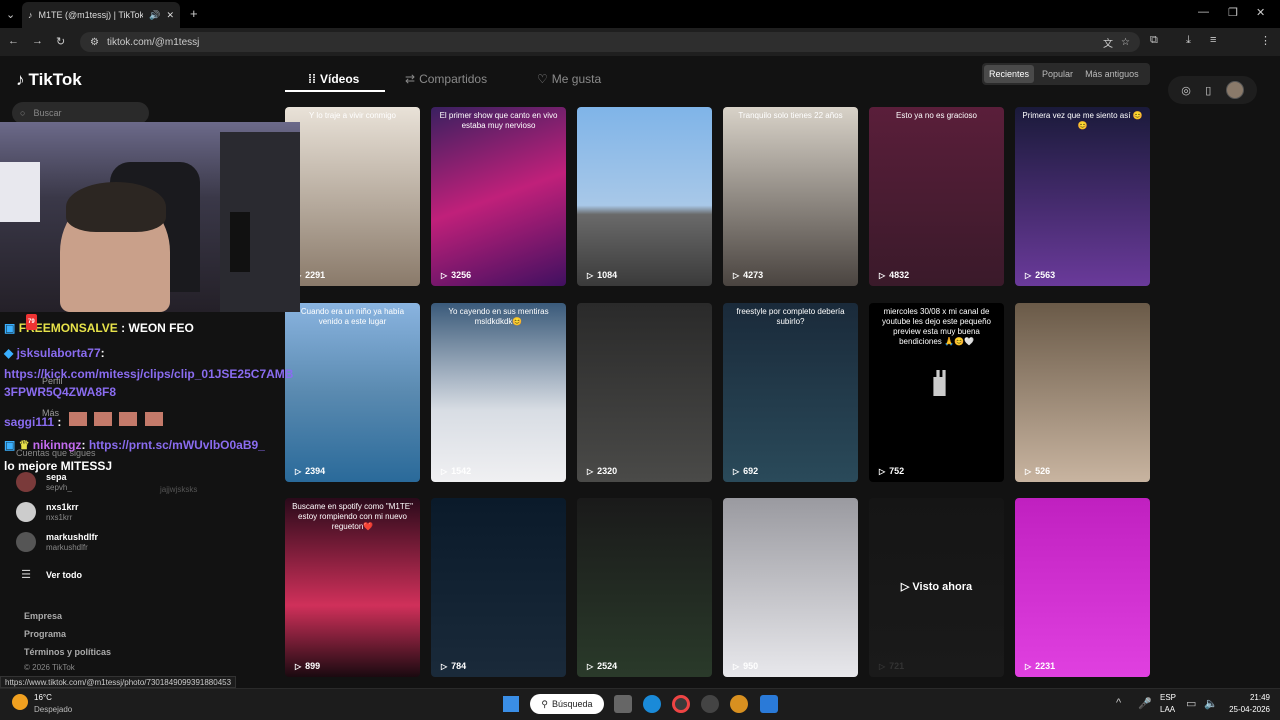  What do you see at coordinates (644, 196) in the screenshot?
I see `video-card: 1084` at bounding box center [644, 196].